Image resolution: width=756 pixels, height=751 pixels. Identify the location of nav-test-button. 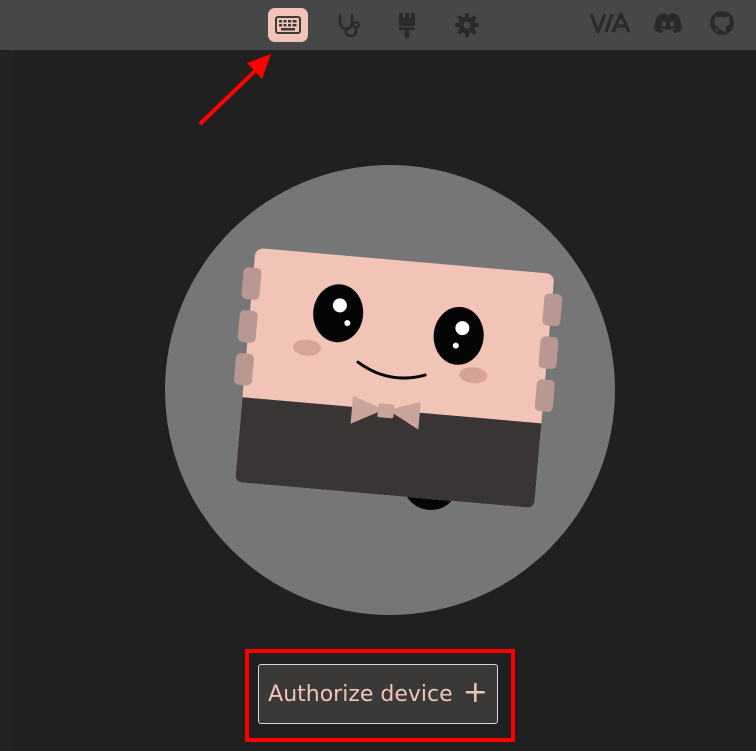
(348, 25).